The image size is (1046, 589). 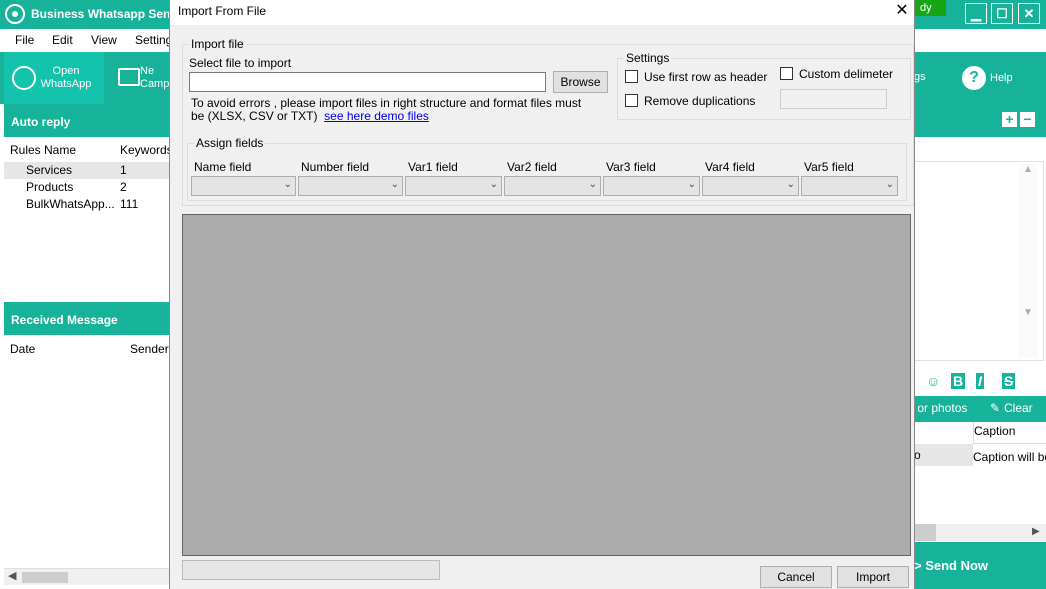 What do you see at coordinates (976, 13) in the screenshot?
I see `minimize-button: ▁` at bounding box center [976, 13].